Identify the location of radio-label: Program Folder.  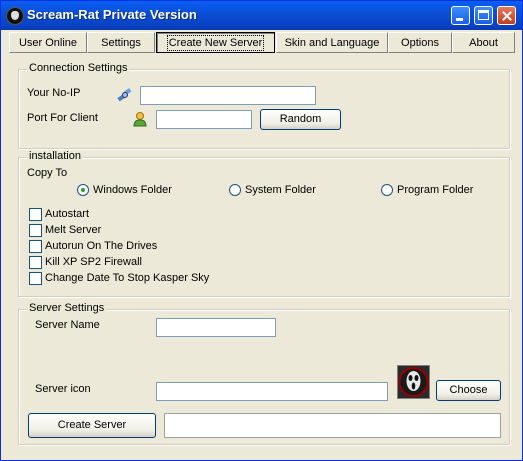
(435, 190).